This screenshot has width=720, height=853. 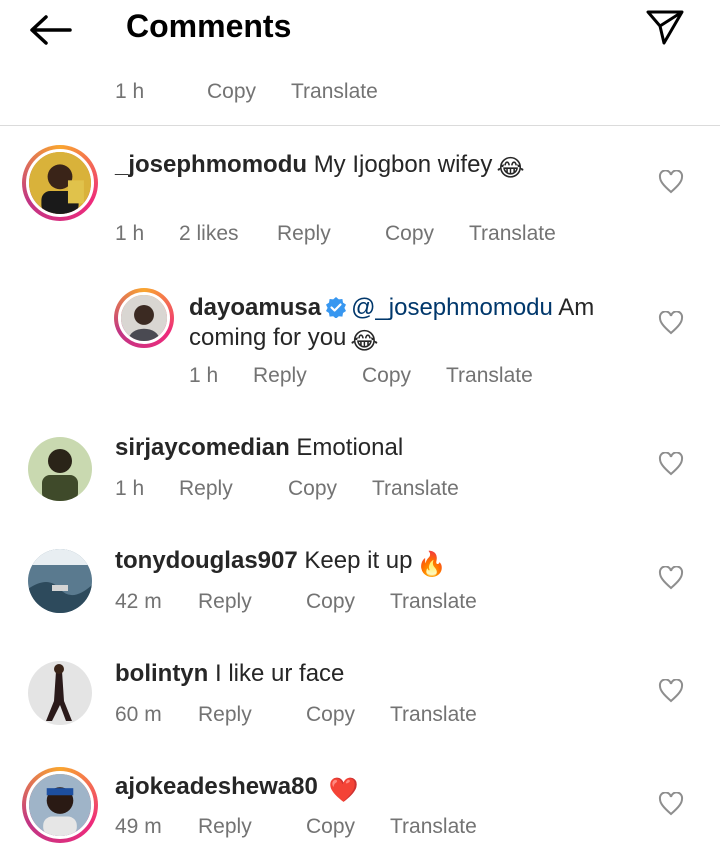 I want to click on comment-time: 49 m, so click(x=138, y=826).